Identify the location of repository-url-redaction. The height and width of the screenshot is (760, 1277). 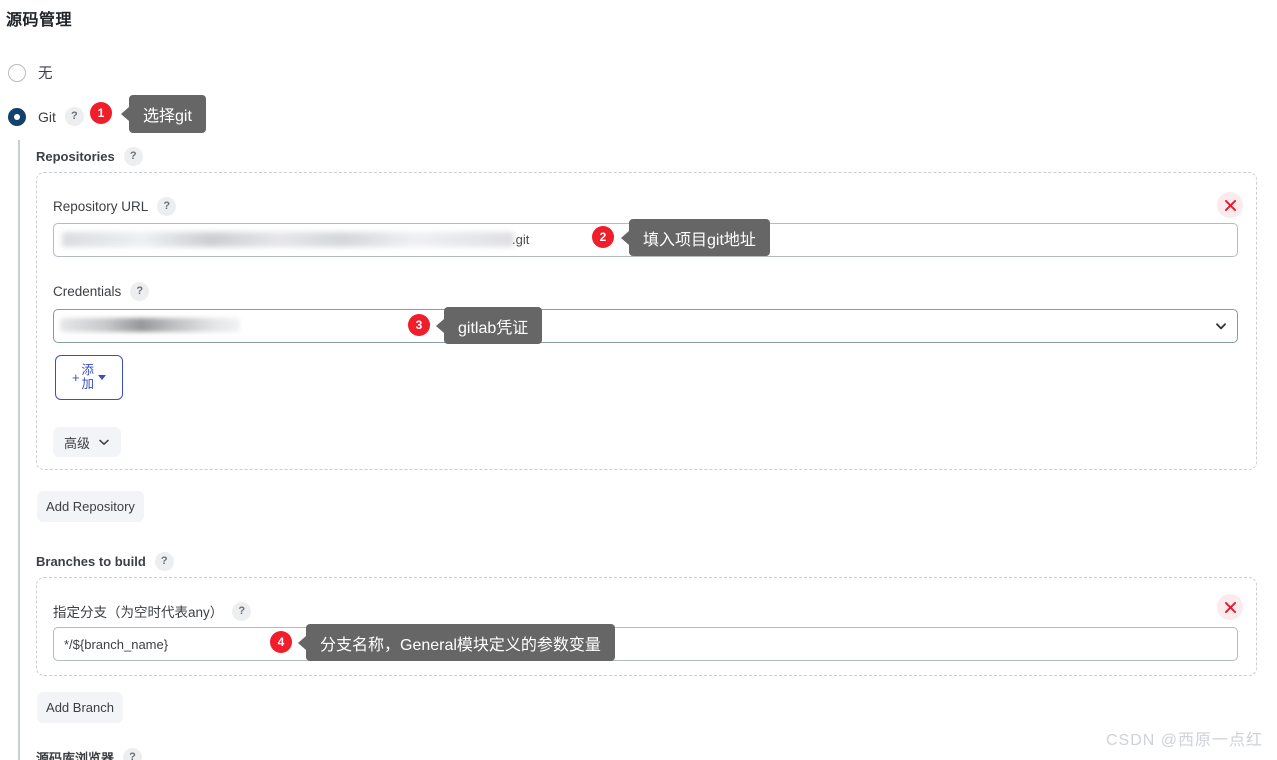
(288, 239).